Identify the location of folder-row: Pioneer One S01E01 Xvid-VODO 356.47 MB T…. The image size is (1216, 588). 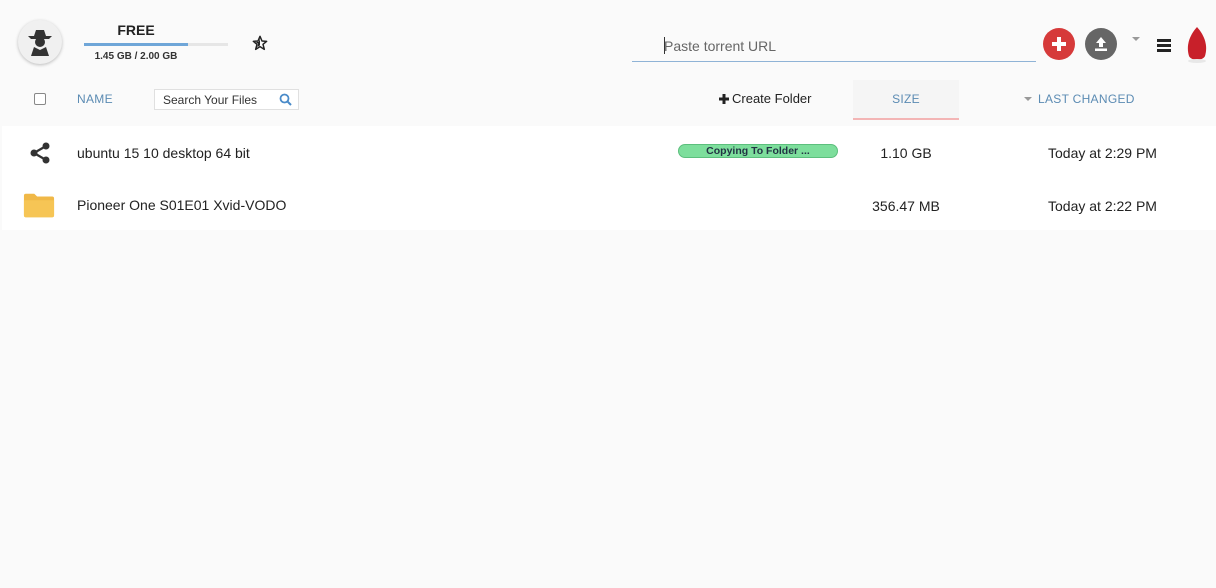
(609, 204).